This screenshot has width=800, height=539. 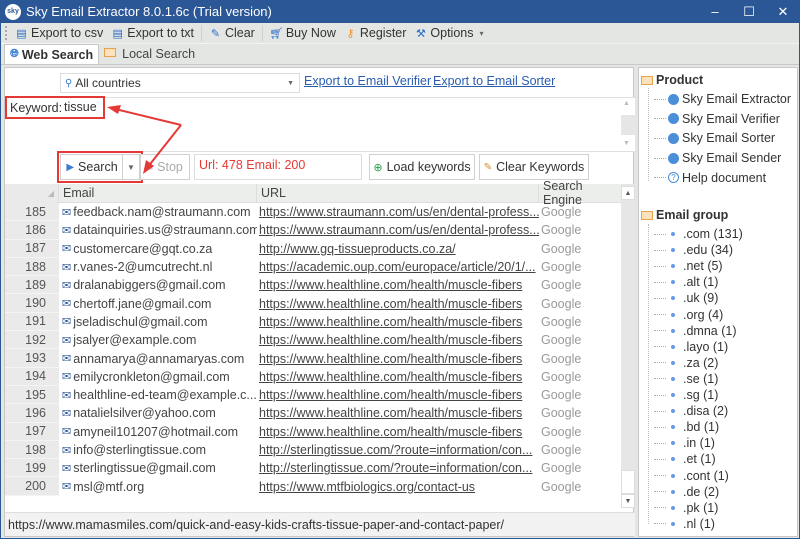 I want to click on minimize-button: –, so click(x=715, y=11).